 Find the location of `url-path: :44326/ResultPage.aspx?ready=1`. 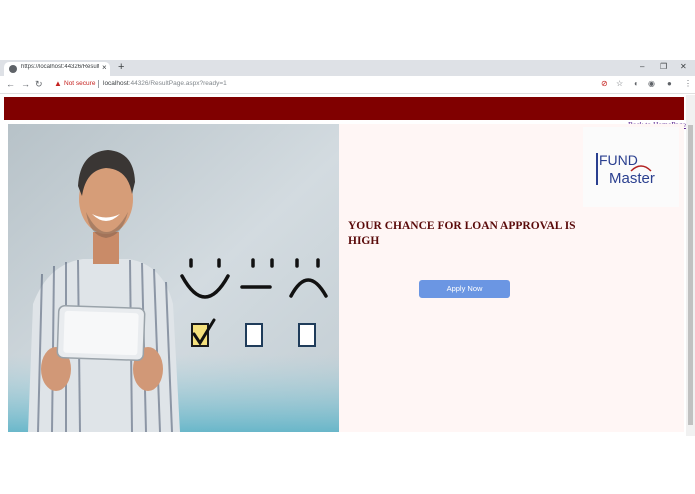

url-path: :44326/ResultPage.aspx?ready=1 is located at coordinates (177, 83).